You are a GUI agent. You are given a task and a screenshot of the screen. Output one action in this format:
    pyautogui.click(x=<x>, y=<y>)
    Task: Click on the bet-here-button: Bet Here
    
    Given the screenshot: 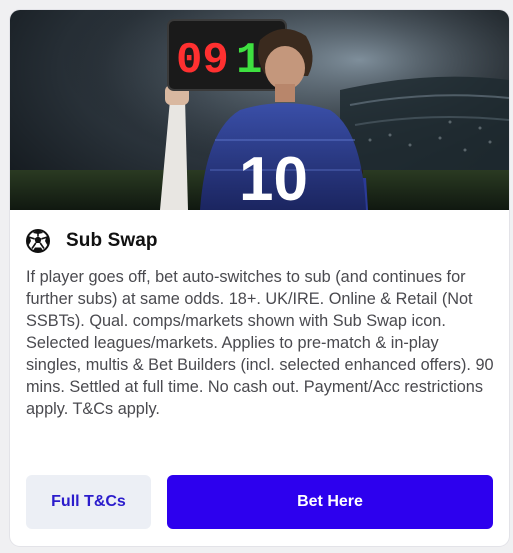 What is the action you would take?
    pyautogui.click(x=330, y=502)
    